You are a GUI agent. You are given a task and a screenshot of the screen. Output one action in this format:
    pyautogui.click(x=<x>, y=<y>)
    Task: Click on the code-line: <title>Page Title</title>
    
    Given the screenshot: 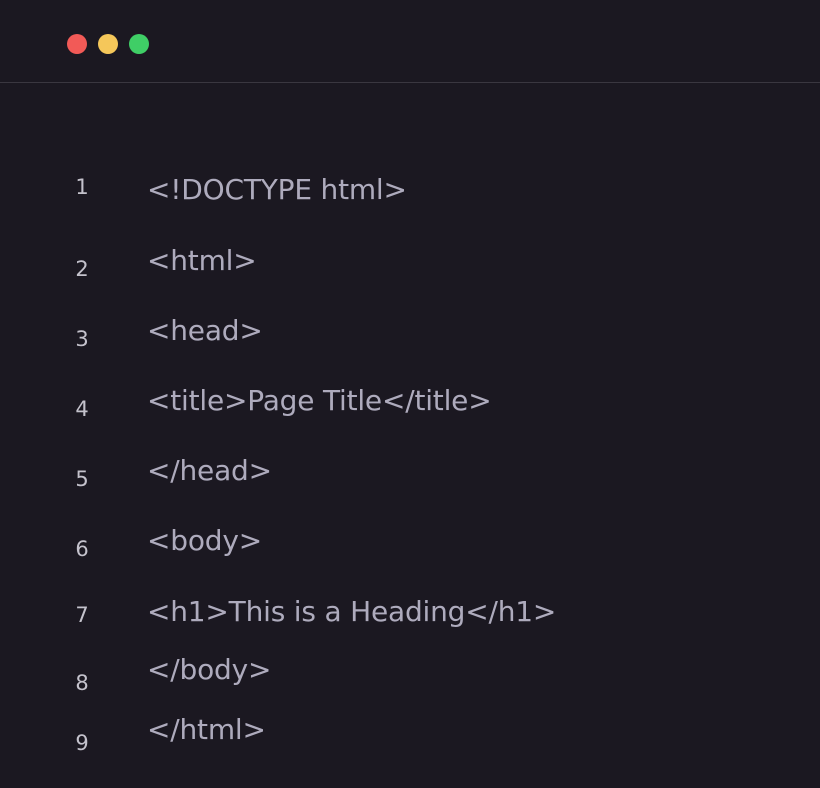 What is the action you would take?
    pyautogui.click(x=319, y=401)
    